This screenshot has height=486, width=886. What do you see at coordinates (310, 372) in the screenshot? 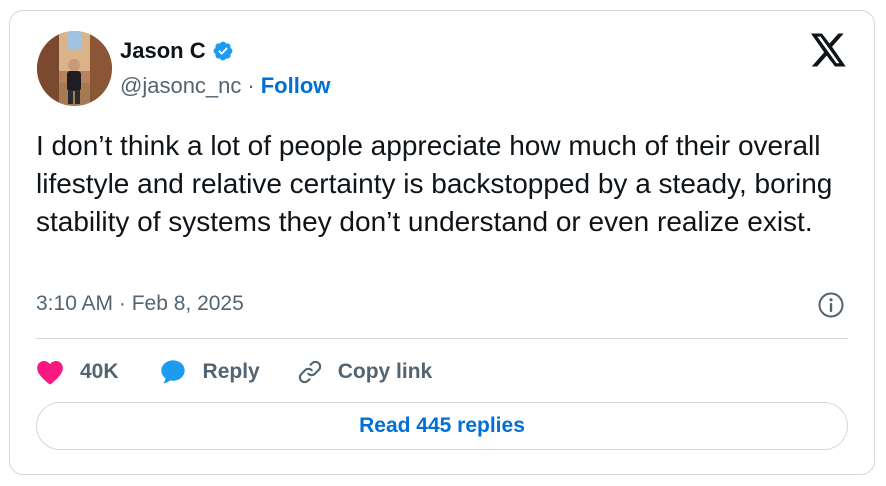
I see `link-icon` at bounding box center [310, 372].